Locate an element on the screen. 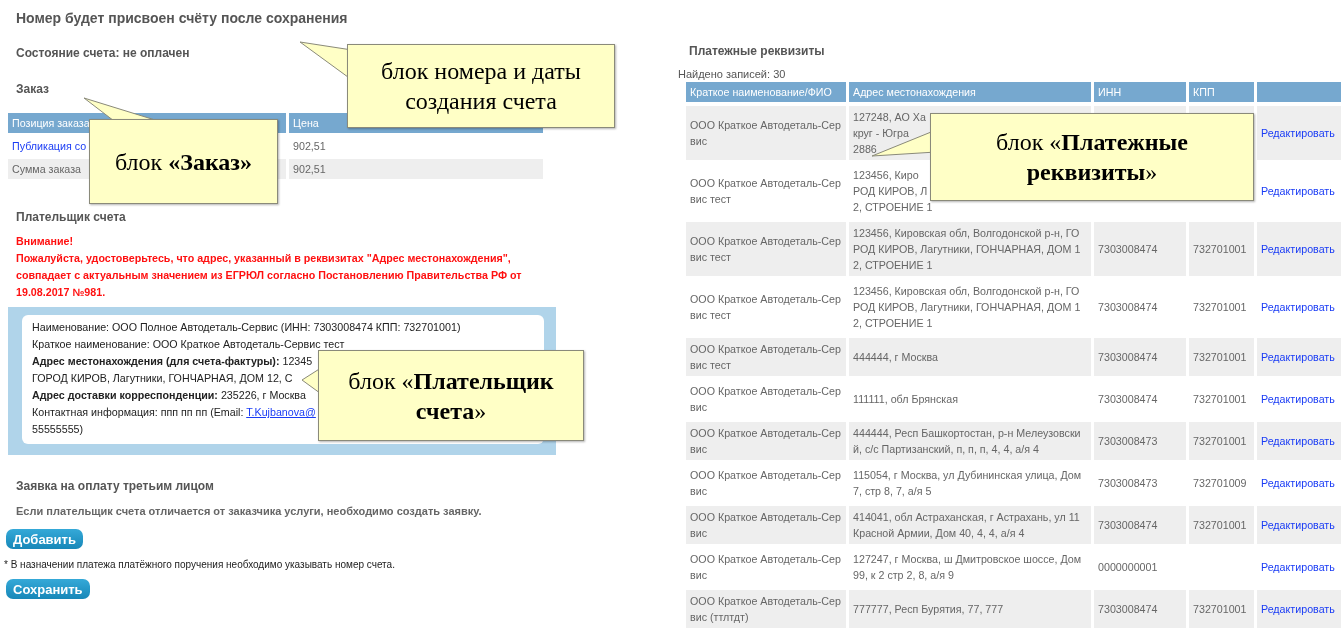 This screenshot has height=638, width=1341. section-heading: Заказ is located at coordinates (32, 89).